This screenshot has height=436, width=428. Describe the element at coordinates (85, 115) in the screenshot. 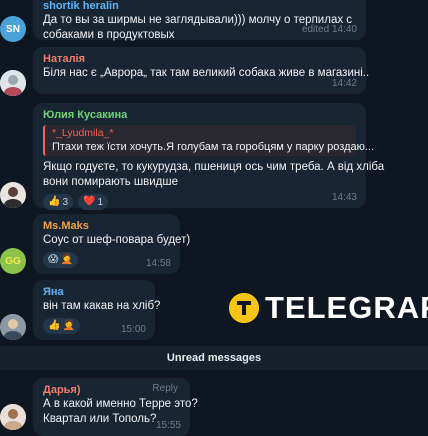

I see `sender-name: Юлия Кусакина` at that location.